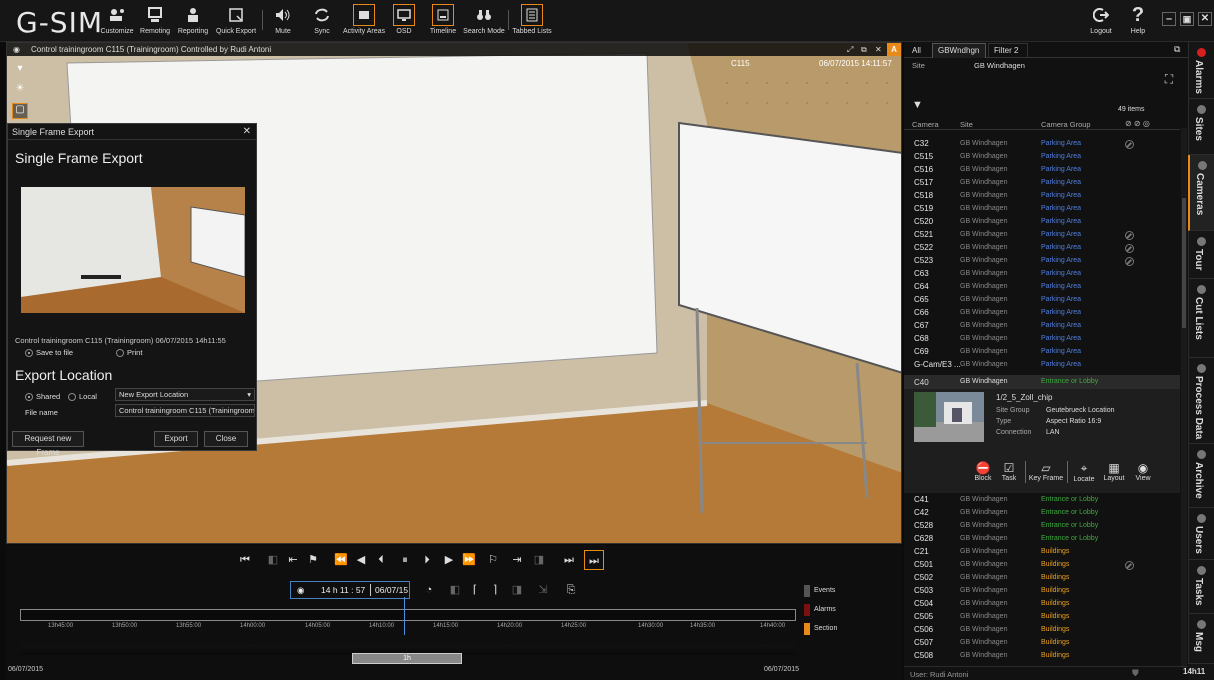 The width and height of the screenshot is (1214, 680). I want to click on camera-row: C501 GB Windhagen Buildings, so click(1039, 565).